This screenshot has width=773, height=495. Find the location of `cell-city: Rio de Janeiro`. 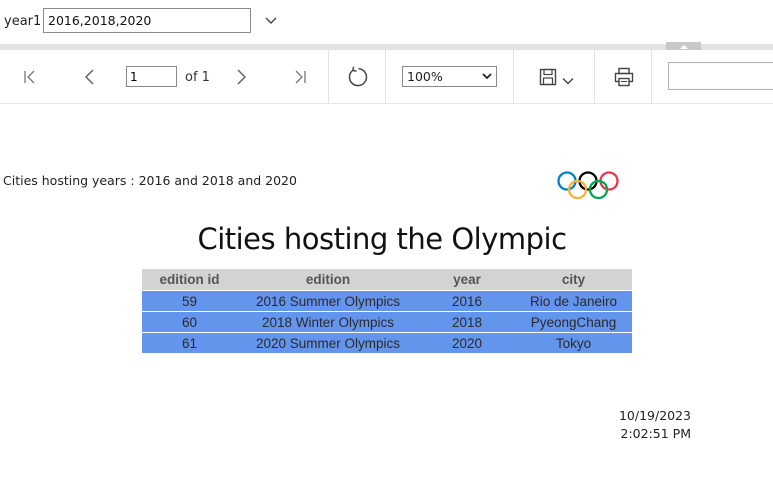

cell-city: Rio de Janeiro is located at coordinates (573, 301).